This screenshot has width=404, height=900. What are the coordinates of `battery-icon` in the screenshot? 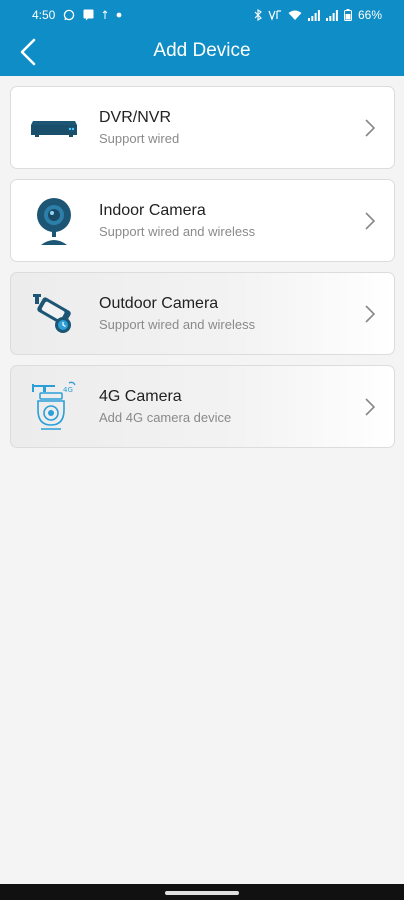 It's located at (347, 15).